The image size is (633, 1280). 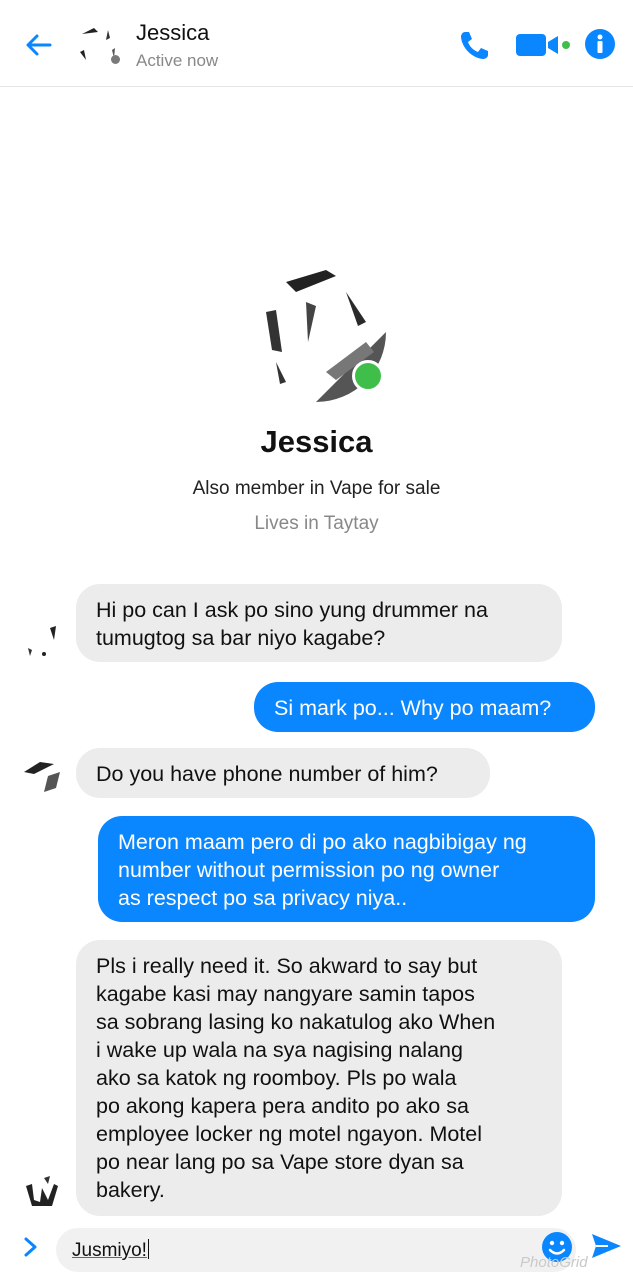 I want to click on message-input: Jusmiyo!, so click(x=316, y=1250).